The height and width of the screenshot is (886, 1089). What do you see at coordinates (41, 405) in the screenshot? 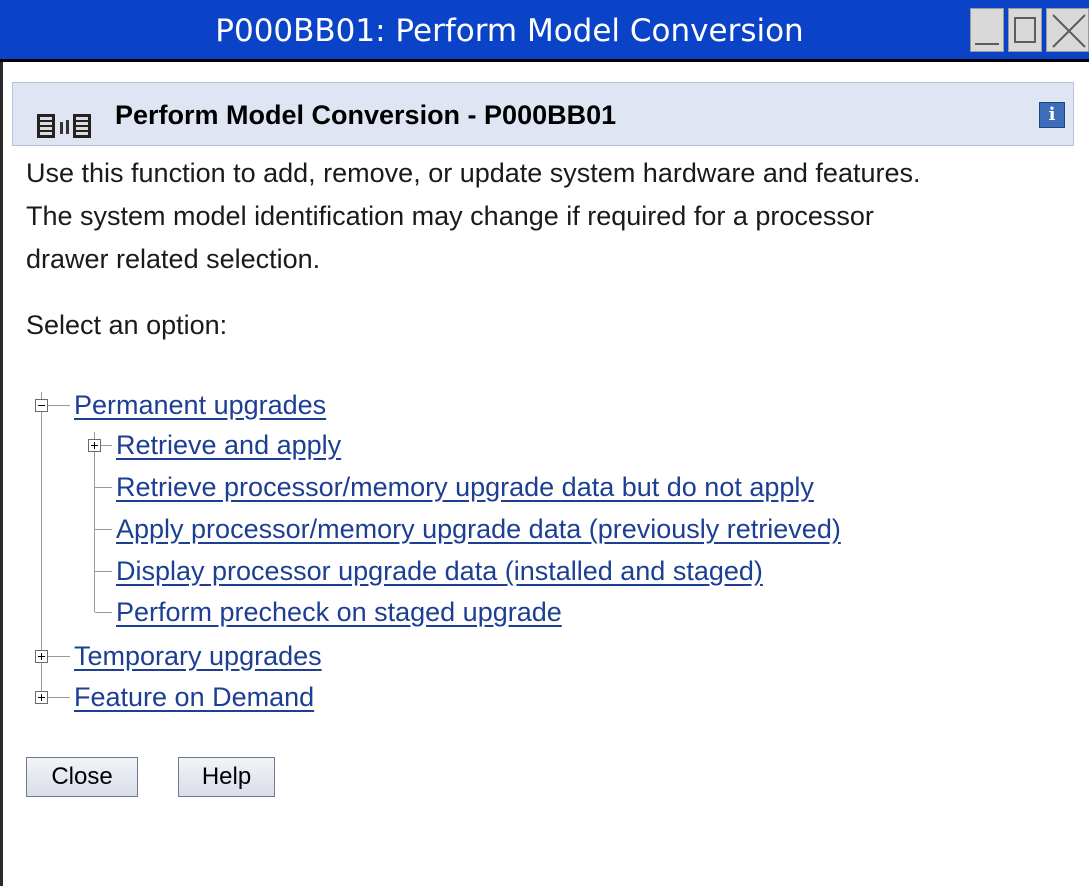
I see `collapse-icon` at bounding box center [41, 405].